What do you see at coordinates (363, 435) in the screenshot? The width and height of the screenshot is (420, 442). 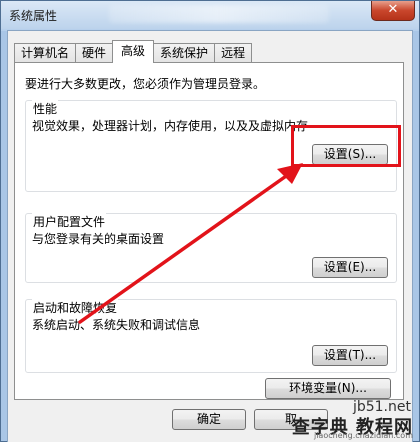 I see `watermark-url: jiaocheng.chazidian.com` at bounding box center [363, 435].